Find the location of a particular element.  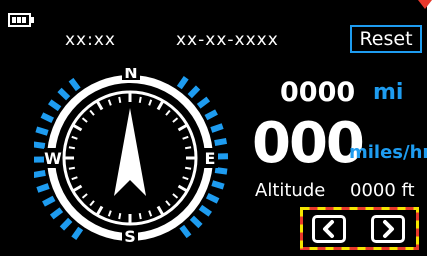

previous-button is located at coordinates (329, 229).